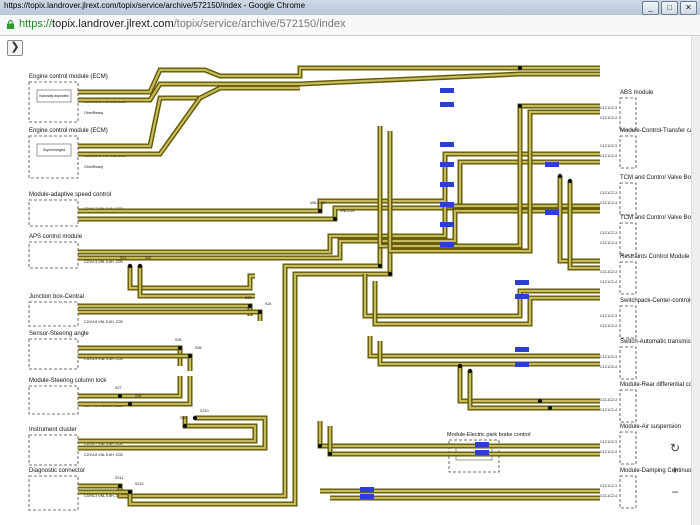  Describe the element at coordinates (583, 226) in the screenshot. I see `bus-rcm-2-outer` at that location.